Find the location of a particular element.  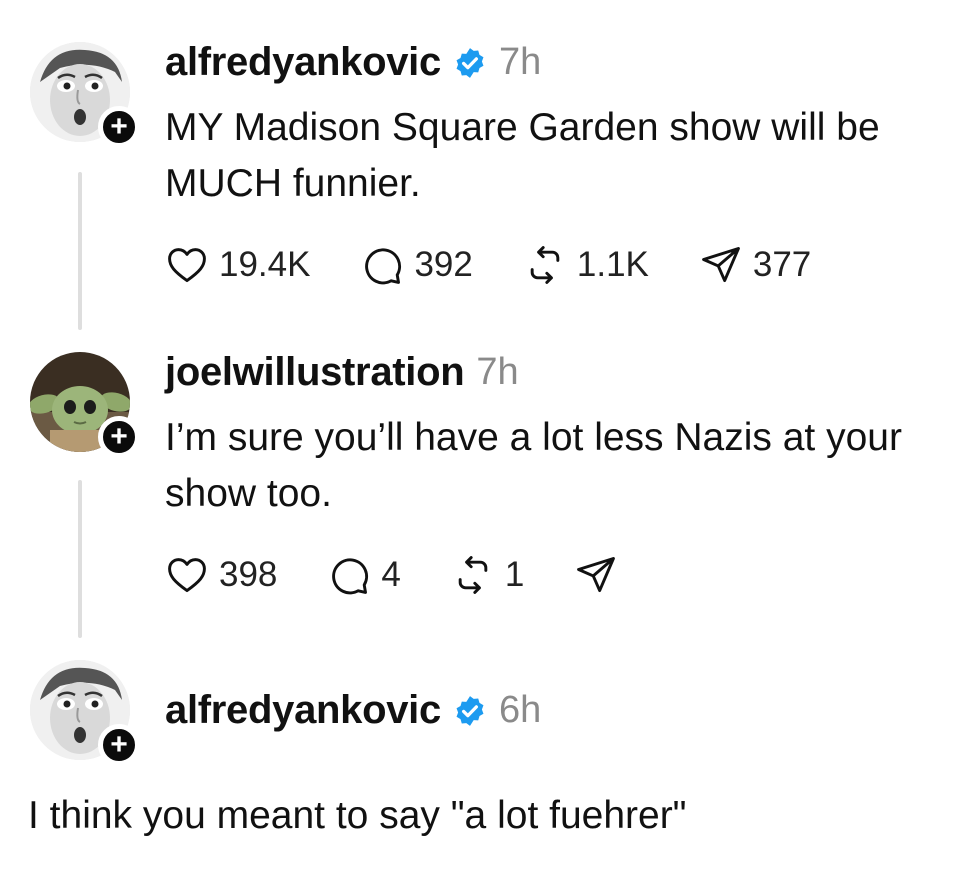

repost-count: 1.1K is located at coordinates (612, 264).